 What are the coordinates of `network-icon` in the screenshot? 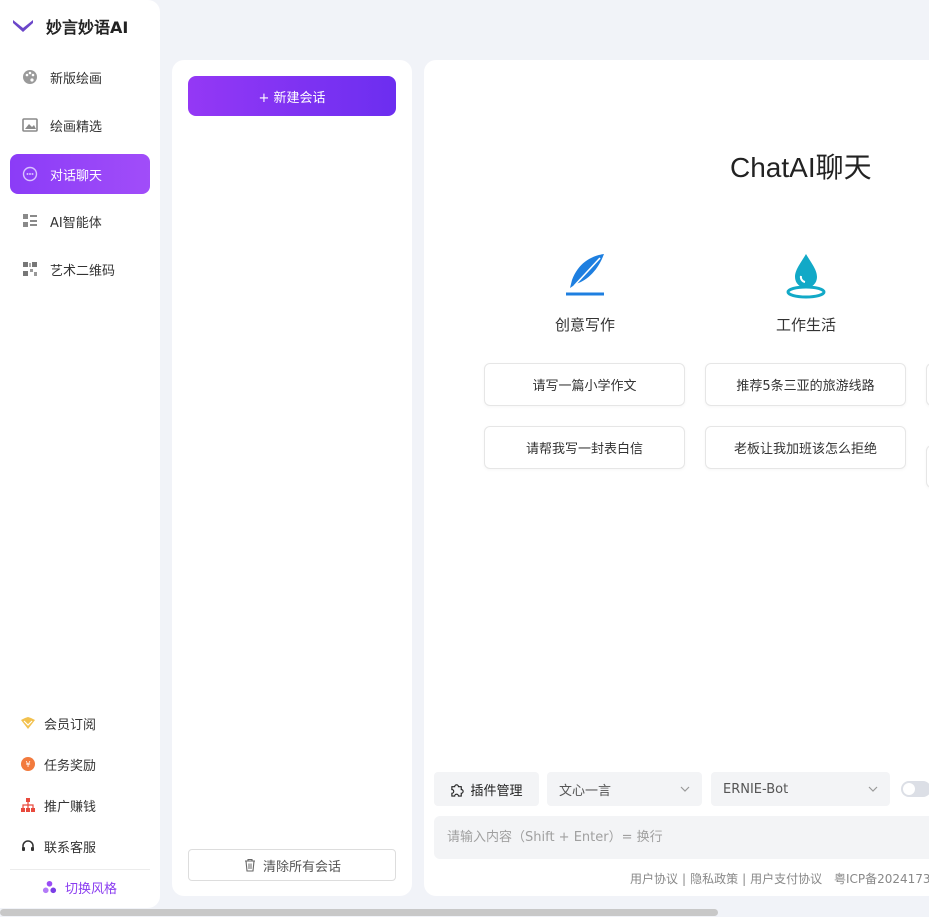 It's located at (28, 805).